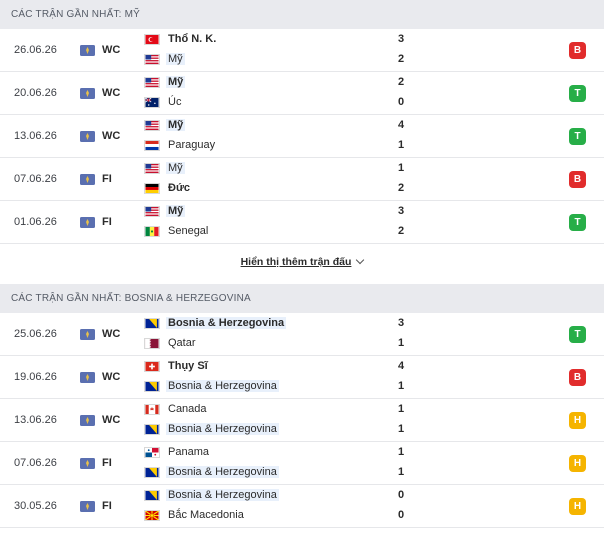 Image resolution: width=604 pixels, height=534 pixels. I want to click on team-name: Đức, so click(179, 188).